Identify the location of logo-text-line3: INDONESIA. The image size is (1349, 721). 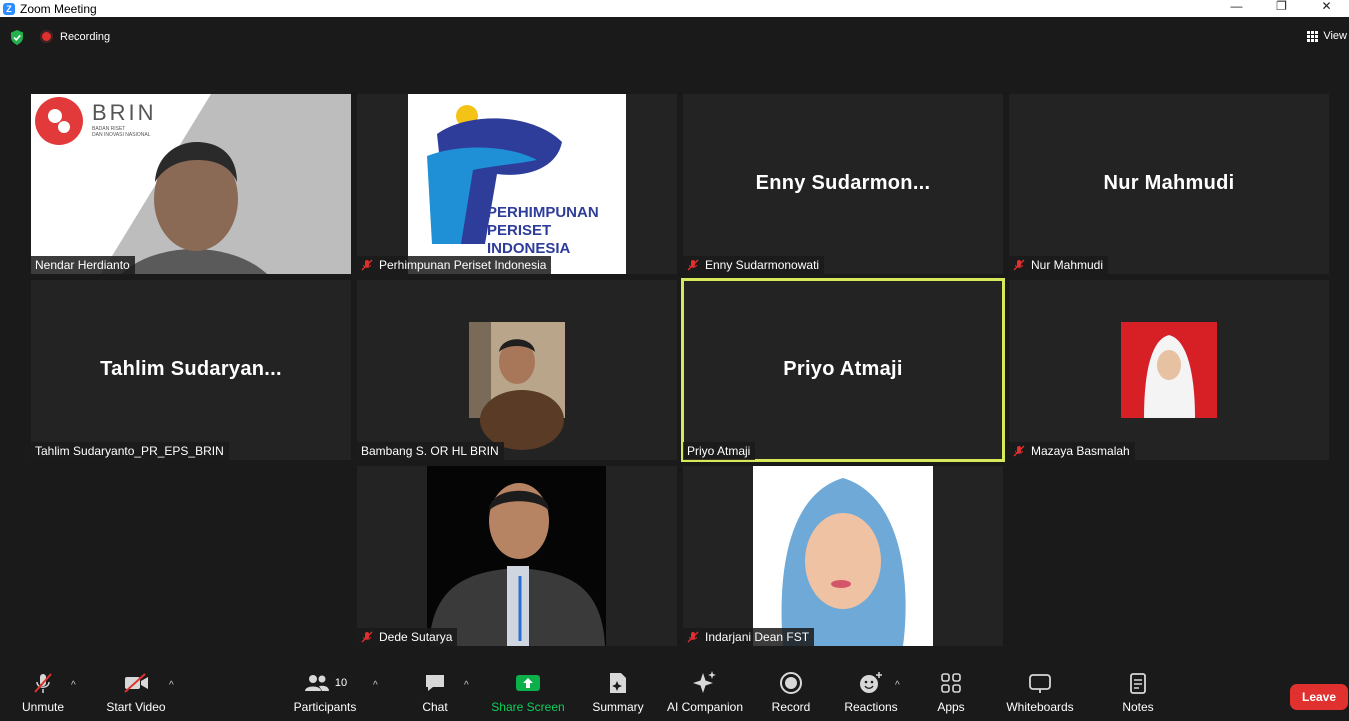
(529, 248).